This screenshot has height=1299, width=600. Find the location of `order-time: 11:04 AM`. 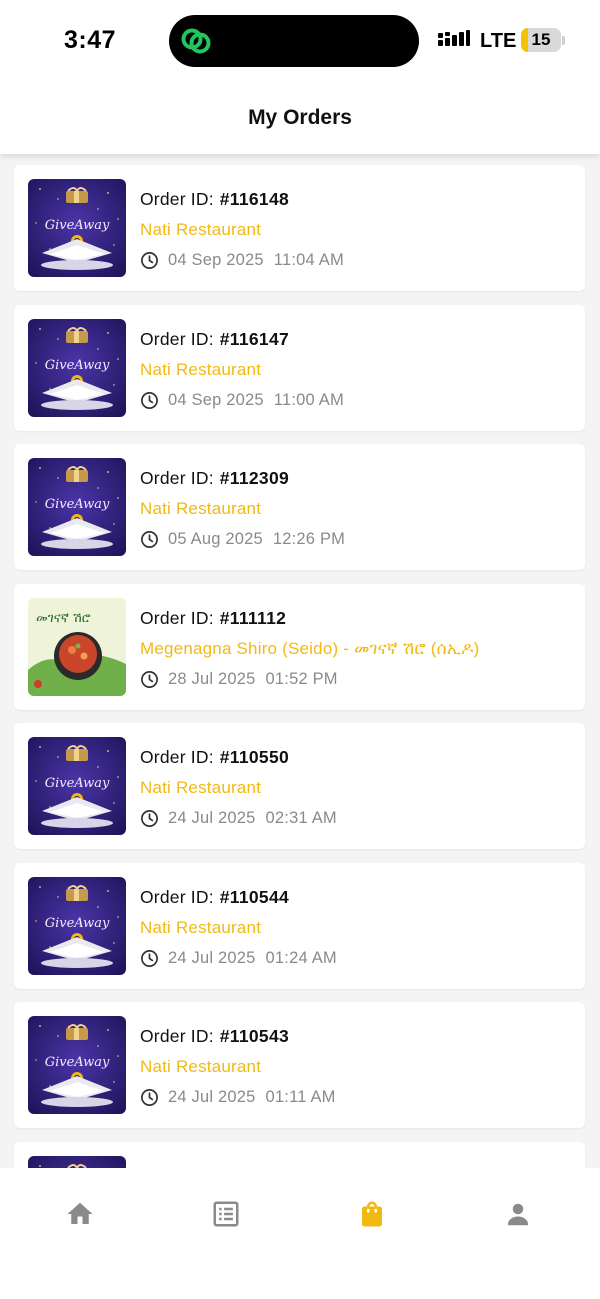

order-time: 11:04 AM is located at coordinates (308, 260).